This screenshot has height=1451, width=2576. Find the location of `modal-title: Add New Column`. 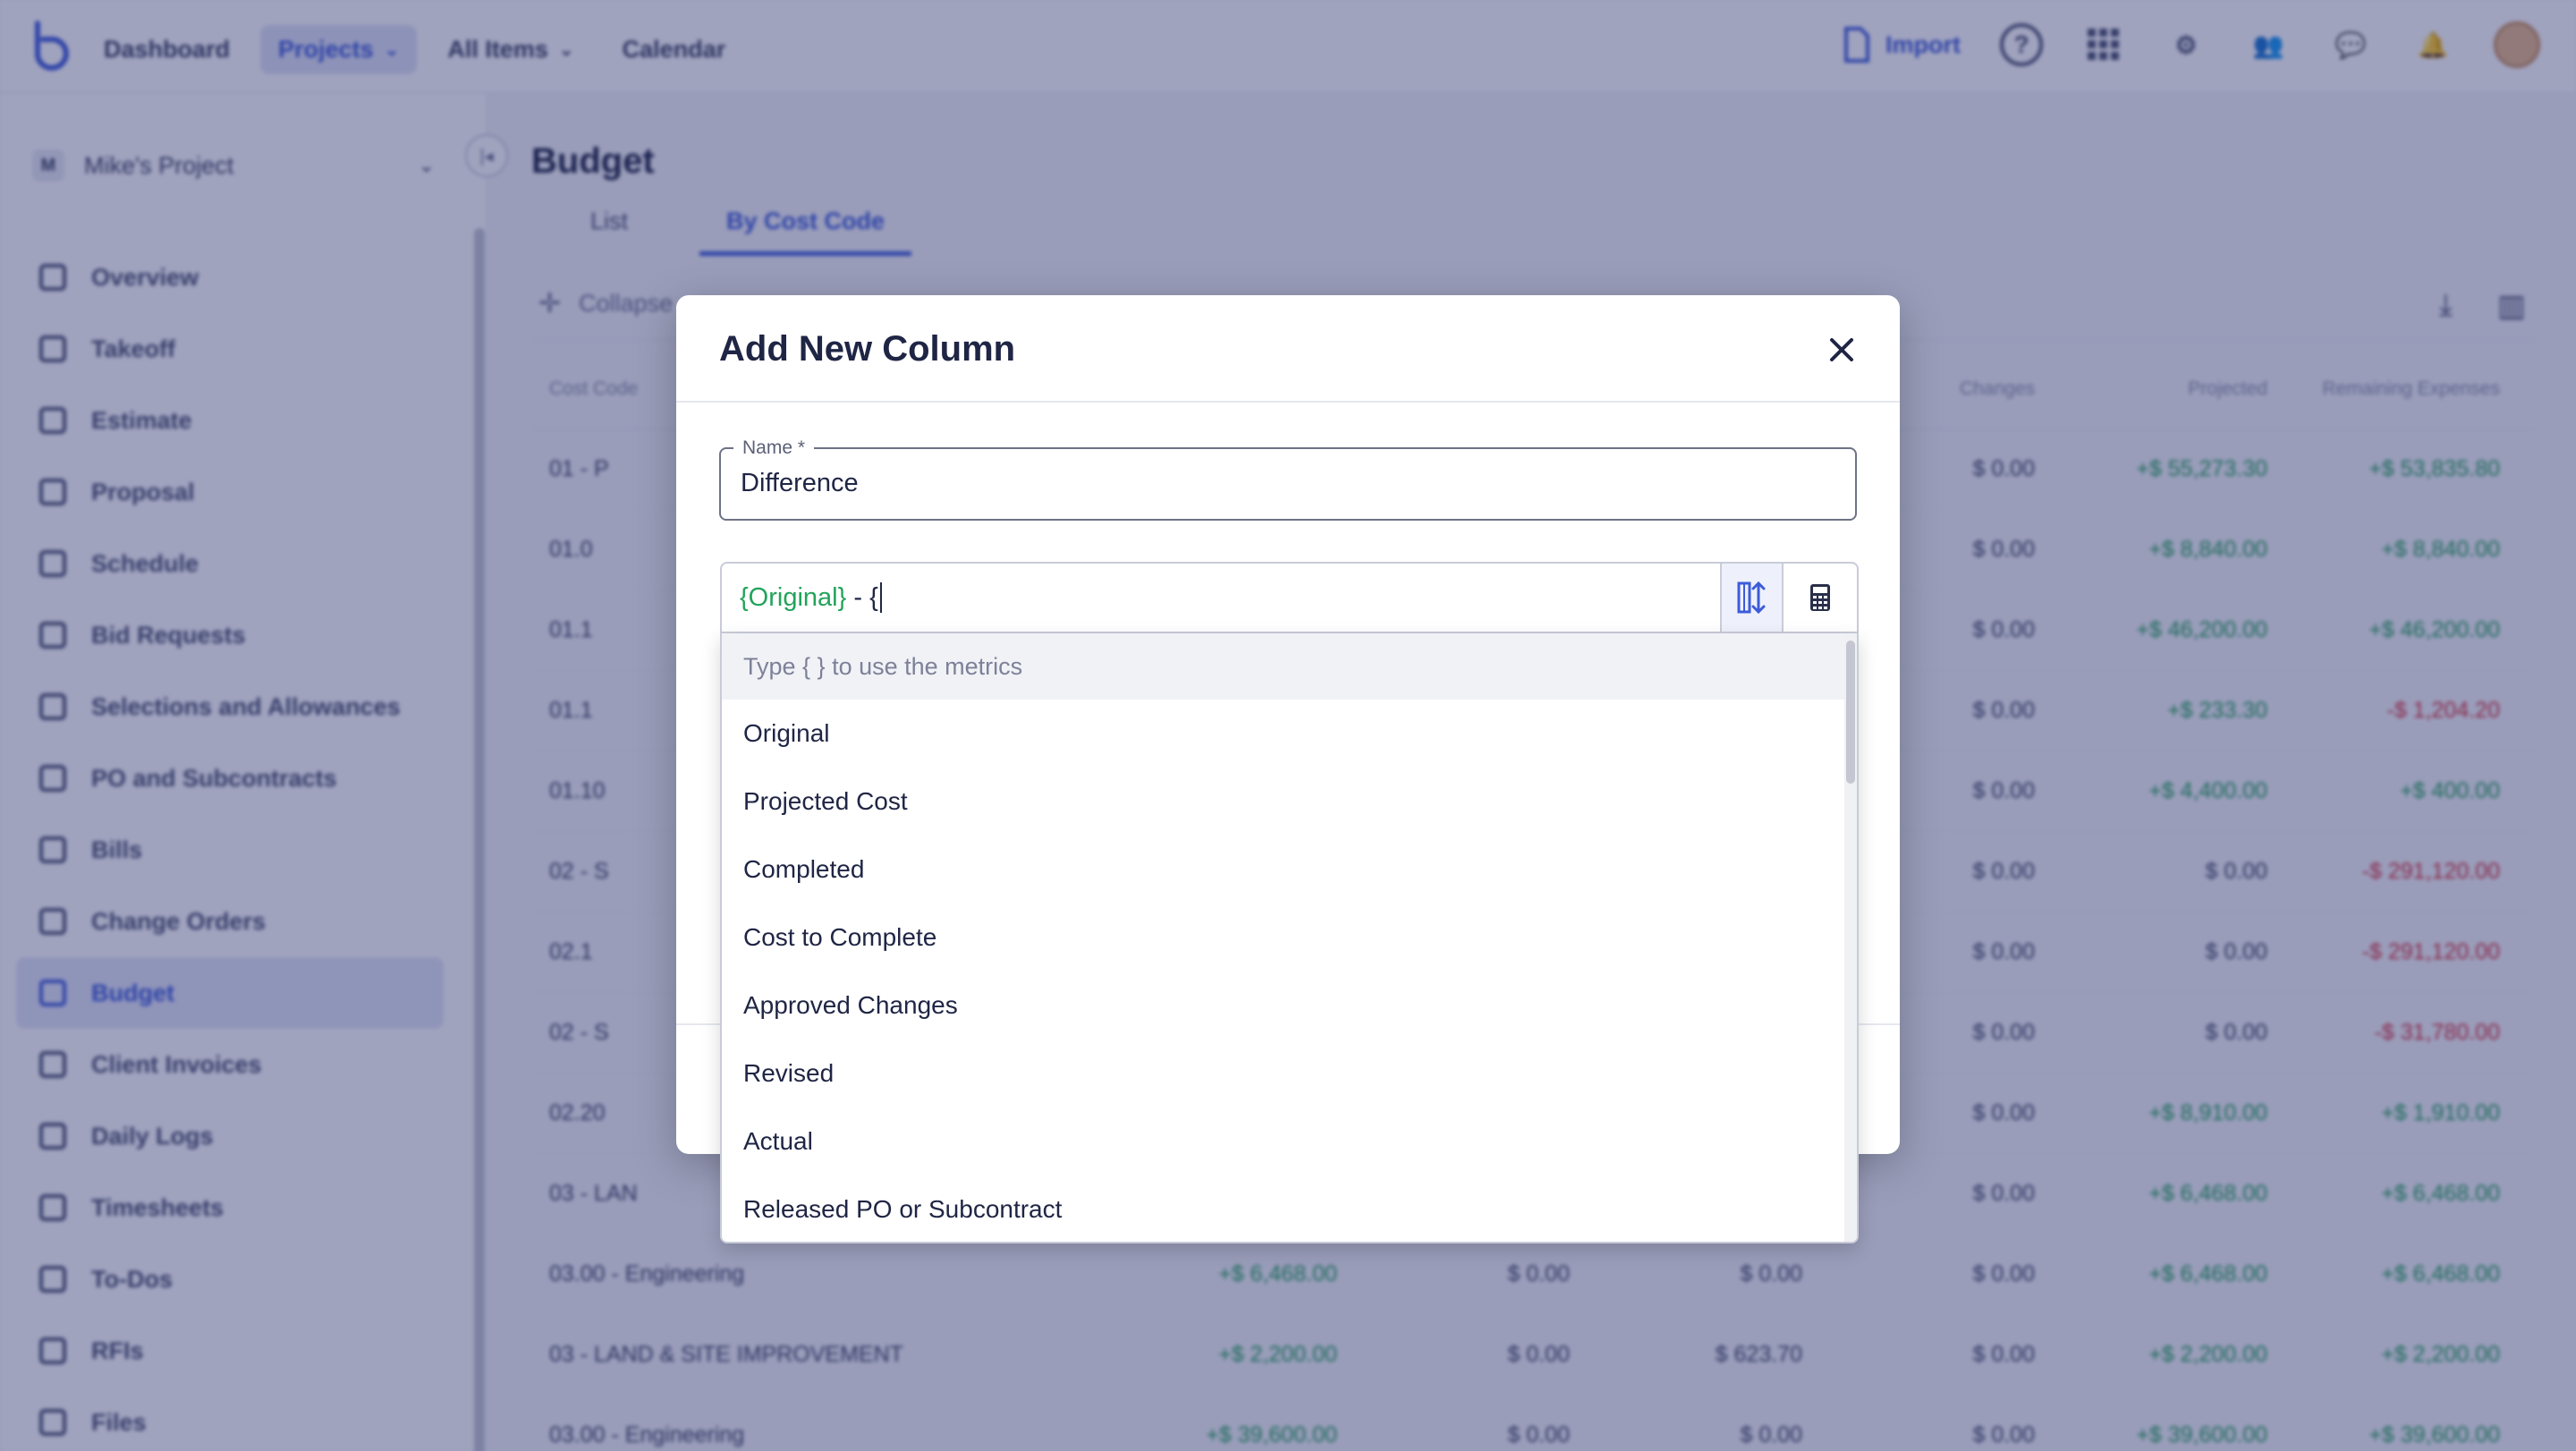

modal-title: Add New Column is located at coordinates (867, 349).